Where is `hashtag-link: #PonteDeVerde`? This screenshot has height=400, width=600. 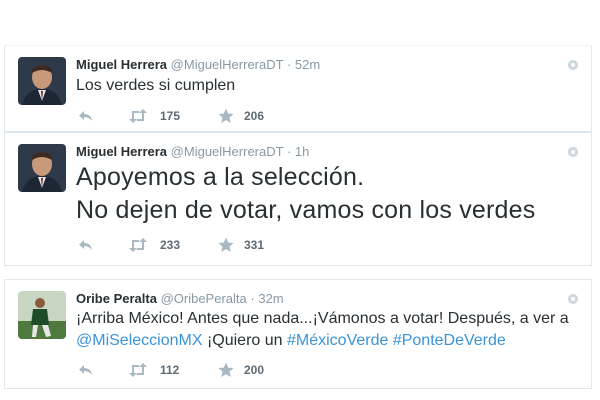
hashtag-link: #PonteDeVerde is located at coordinates (449, 340).